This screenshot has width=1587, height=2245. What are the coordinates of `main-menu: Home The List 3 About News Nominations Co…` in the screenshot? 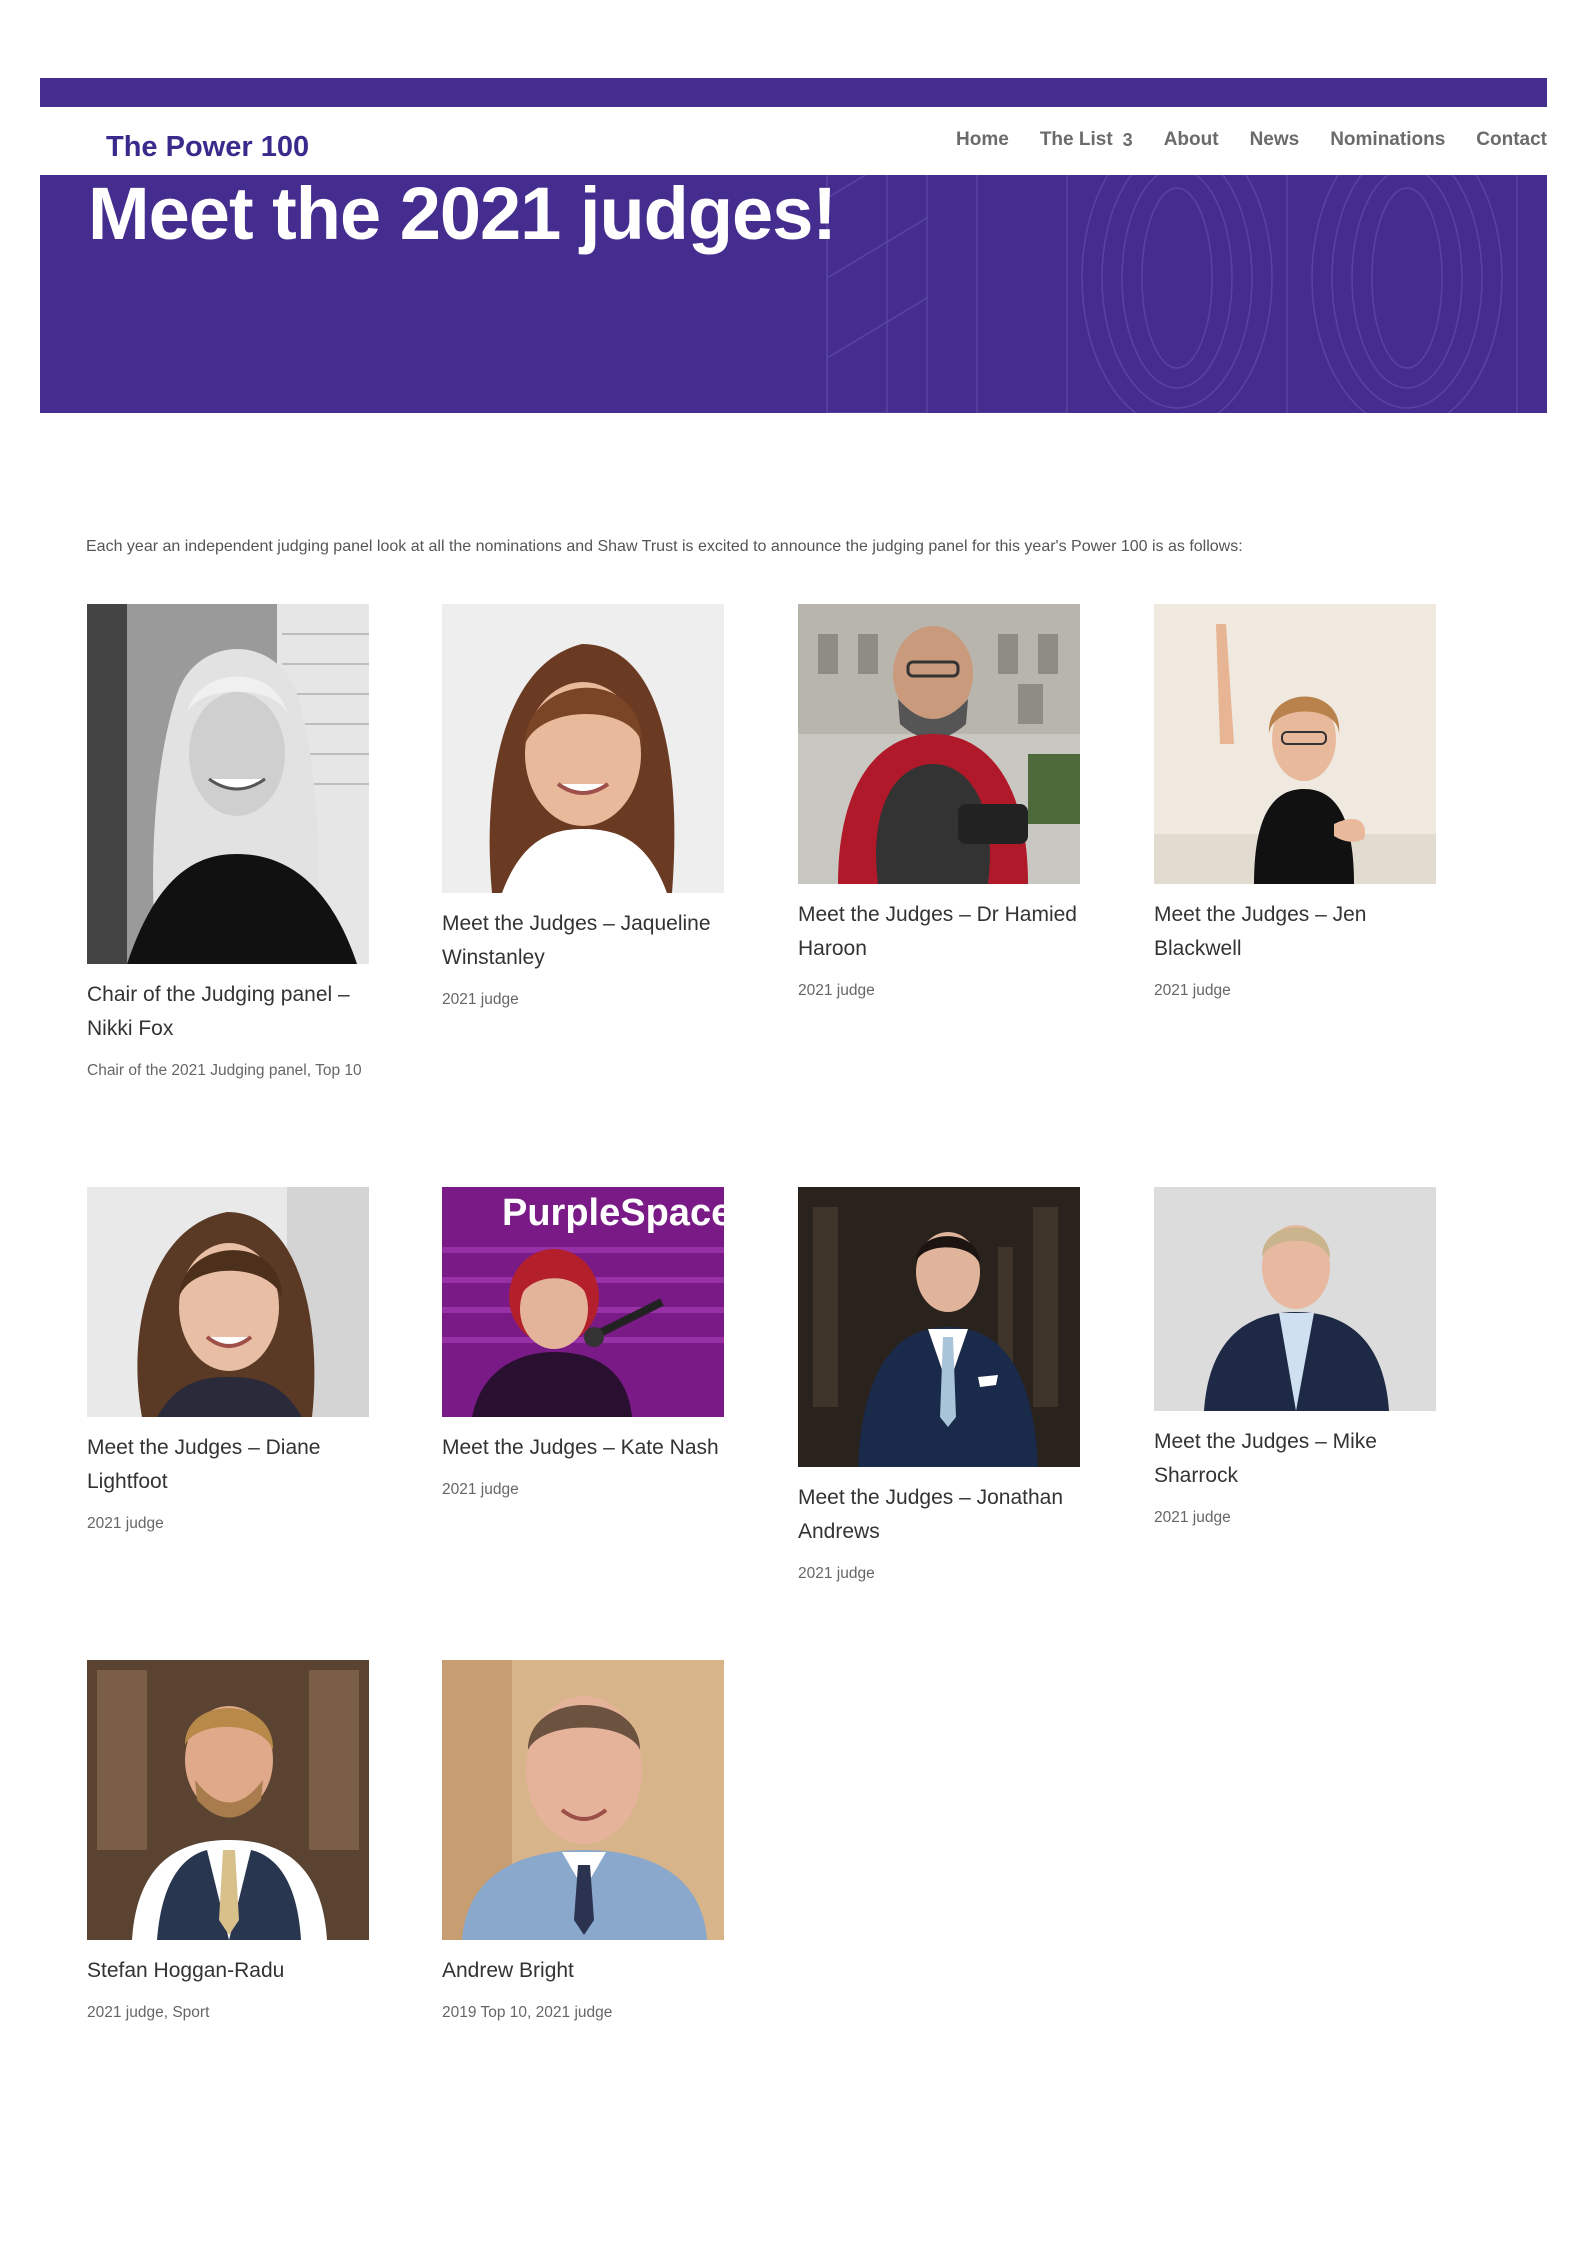 It's located at (1251, 140).